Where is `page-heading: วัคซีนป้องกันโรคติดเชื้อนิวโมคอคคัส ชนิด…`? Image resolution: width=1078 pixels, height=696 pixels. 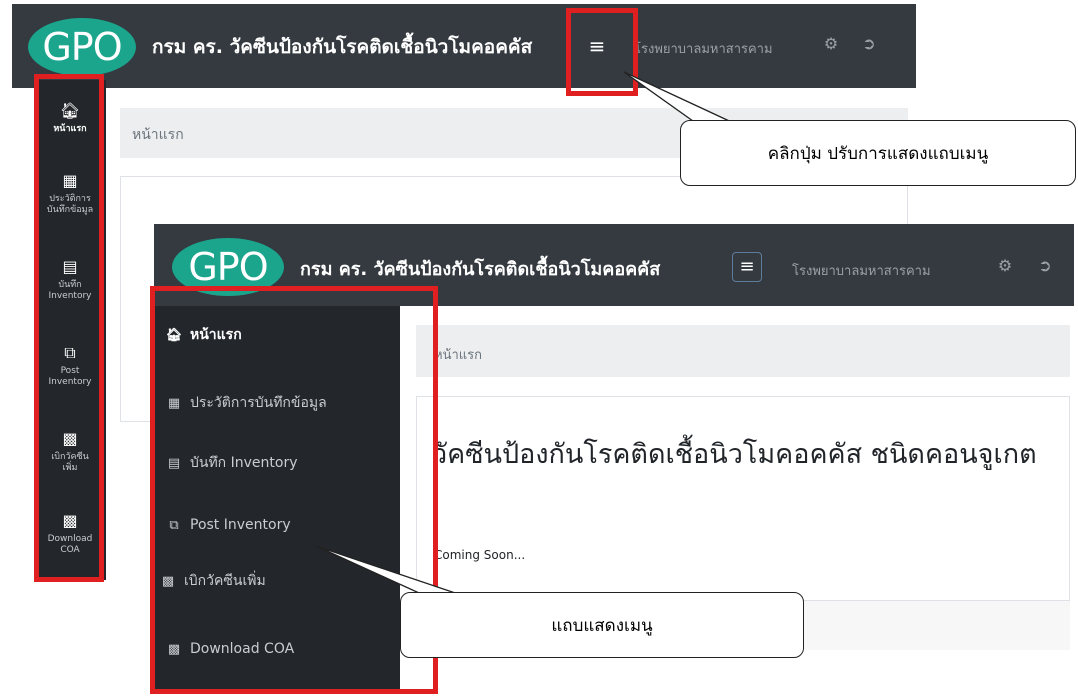
page-heading: วัคซีนป้องกันโรคติดเชื้อนิวโมคอคคัส ชนิด… is located at coordinates (734, 454).